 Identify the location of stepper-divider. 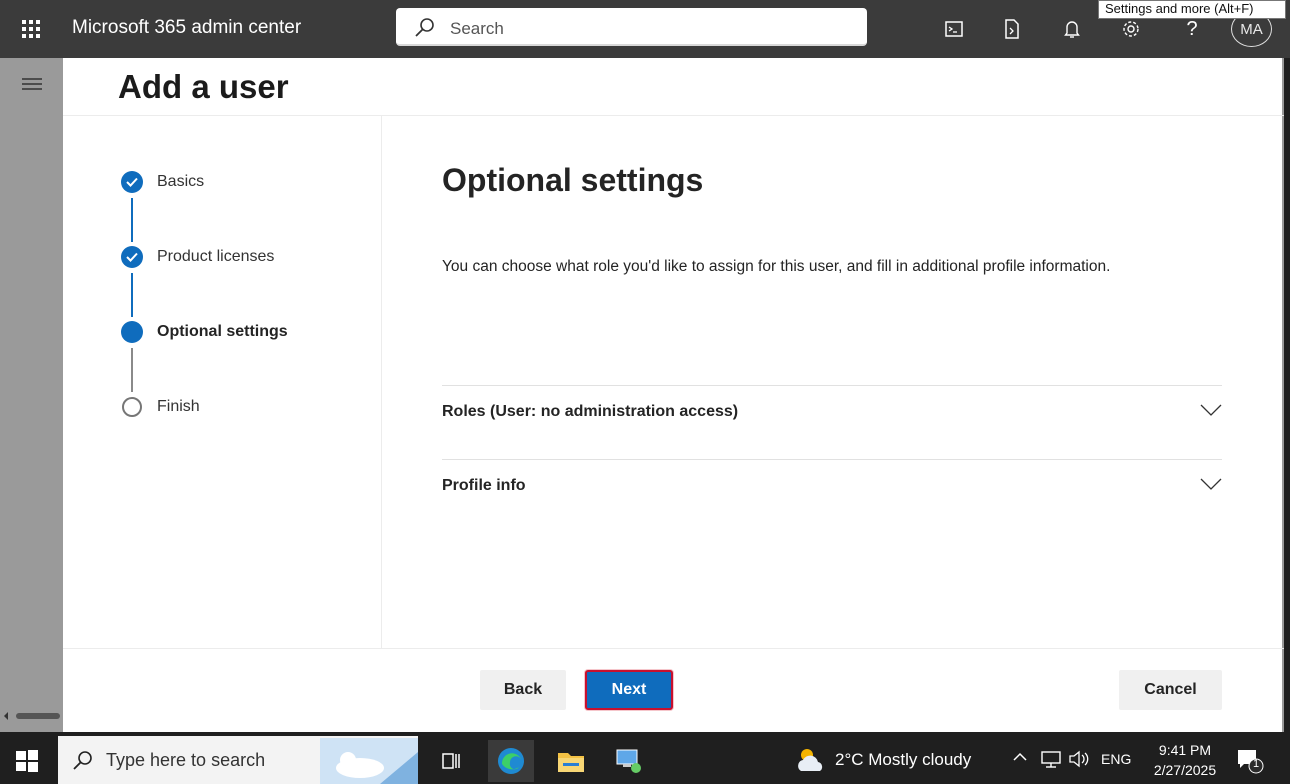
(381, 382).